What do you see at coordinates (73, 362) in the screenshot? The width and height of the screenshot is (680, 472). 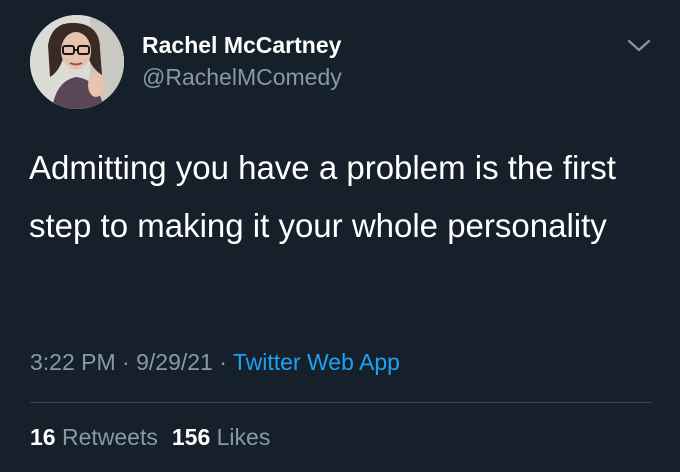 I see `tweet-time: 3:22 PM` at bounding box center [73, 362].